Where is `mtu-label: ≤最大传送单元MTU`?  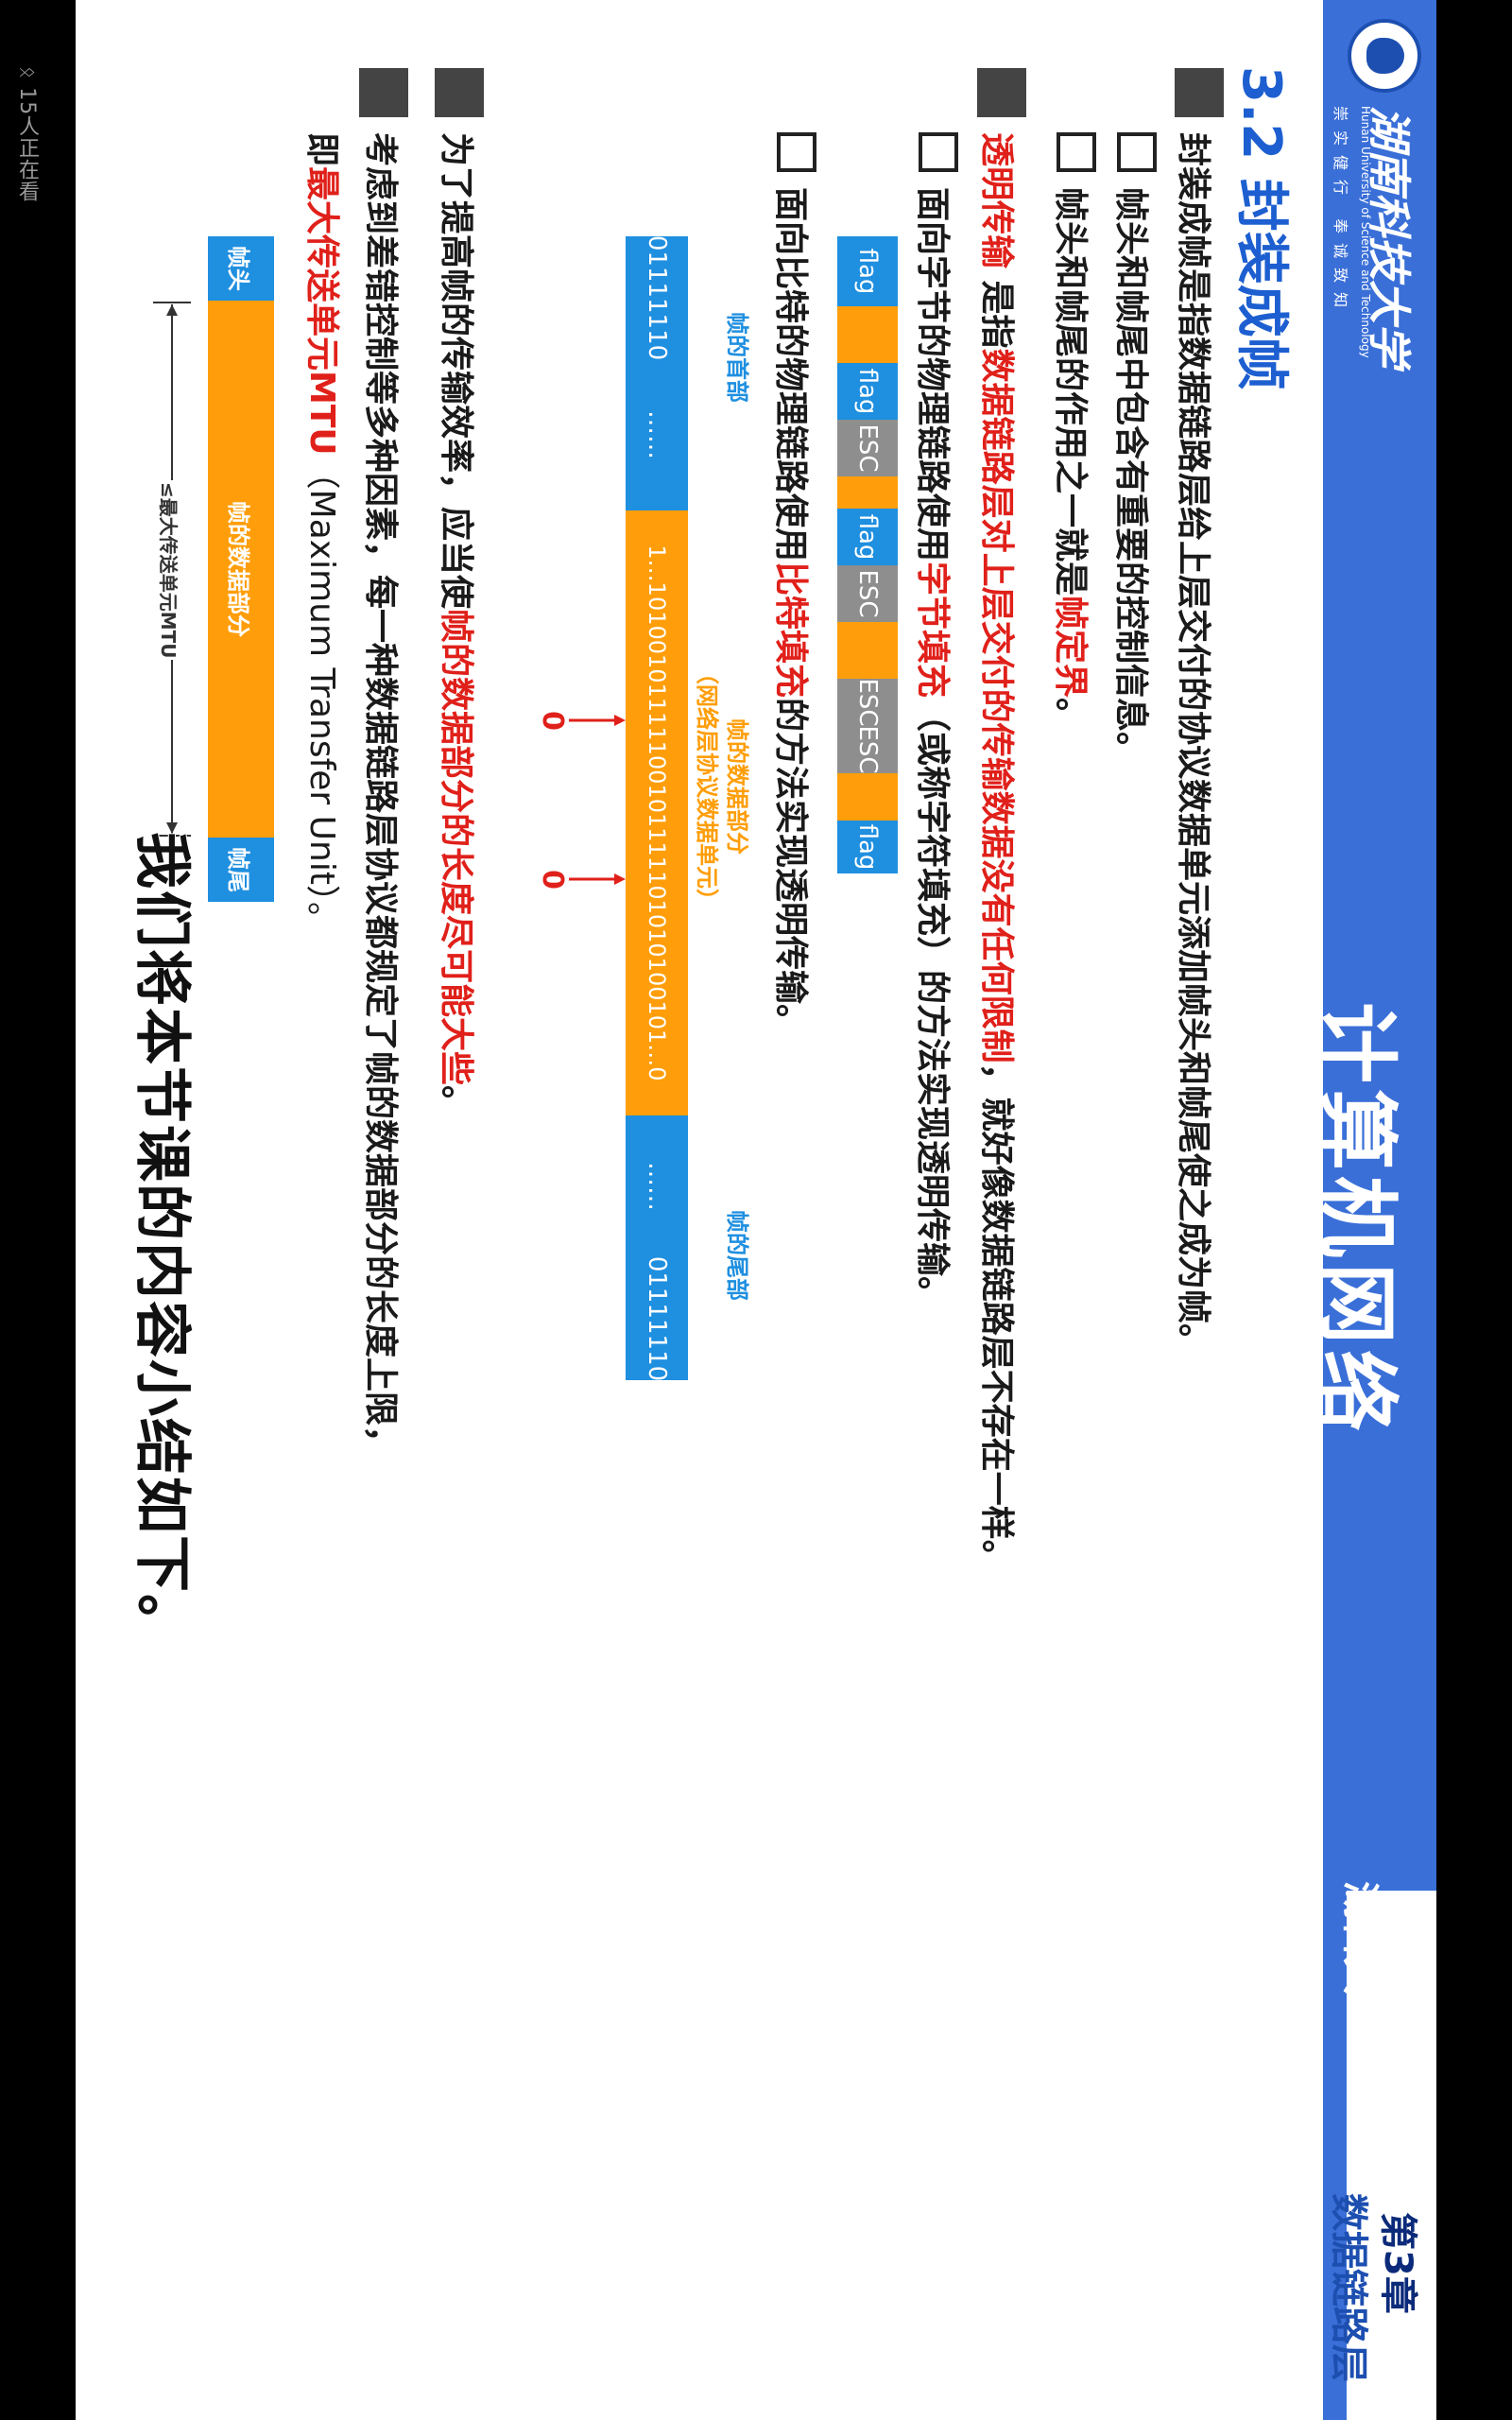 mtu-label: ≤最大传送单元MTU is located at coordinates (168, 570).